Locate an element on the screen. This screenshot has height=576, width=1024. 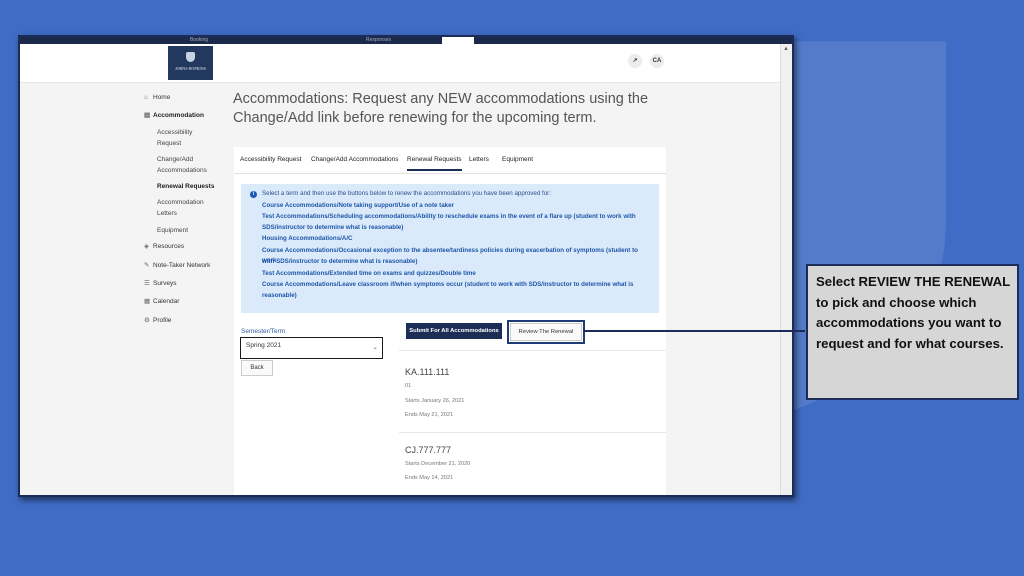
subitem-line: Change/Add is located at coordinates (175, 159).